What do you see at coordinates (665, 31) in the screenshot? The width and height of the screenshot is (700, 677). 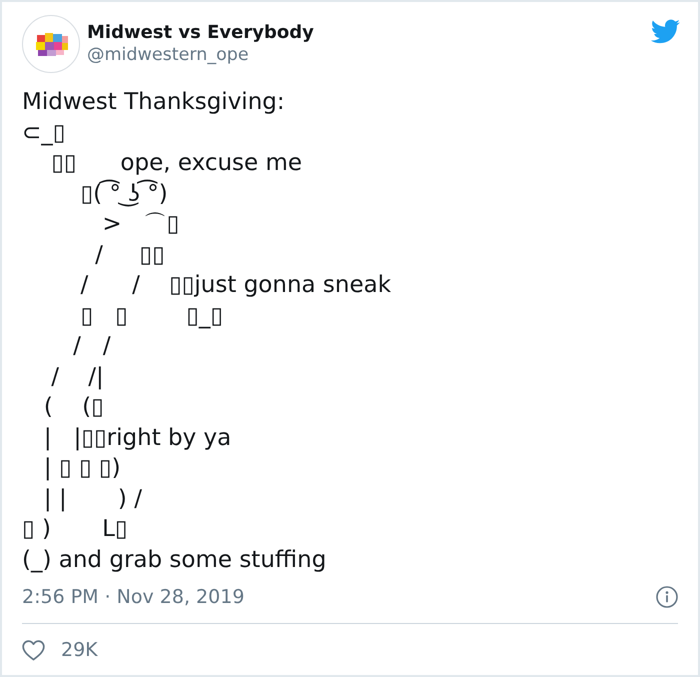 I see `bird-logo-icon` at bounding box center [665, 31].